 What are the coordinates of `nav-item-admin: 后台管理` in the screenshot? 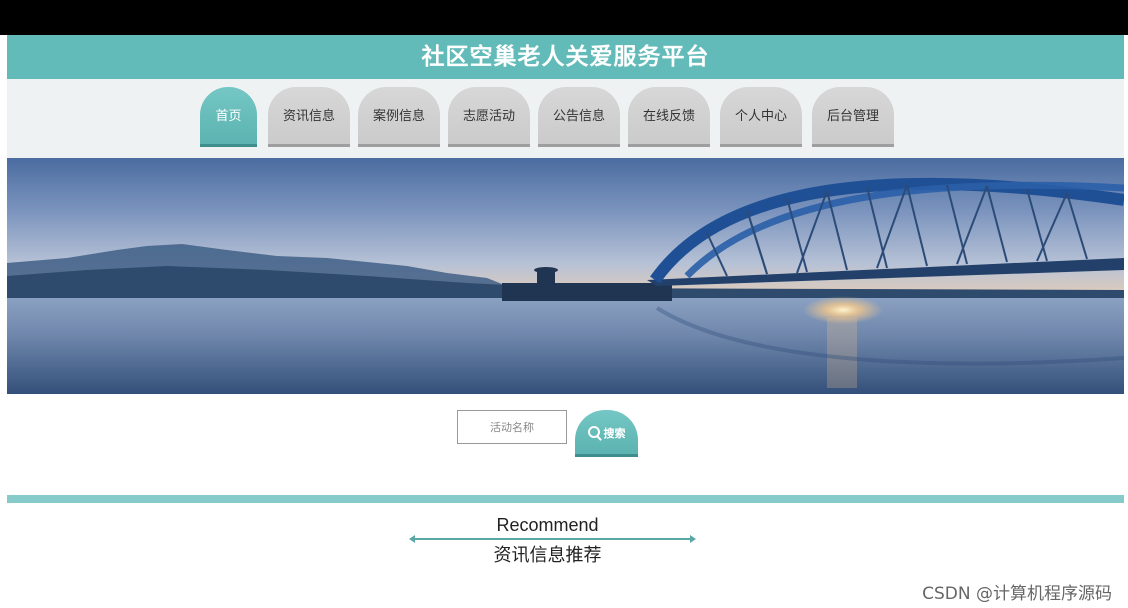 It's located at (853, 117).